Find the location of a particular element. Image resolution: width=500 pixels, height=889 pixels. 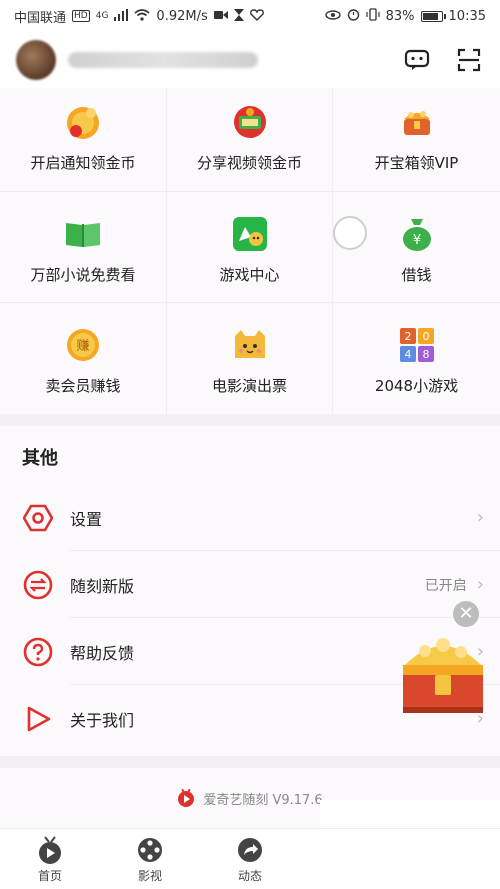

grid-item-notify-coins: 开启通知领金币 is located at coordinates (83, 140).